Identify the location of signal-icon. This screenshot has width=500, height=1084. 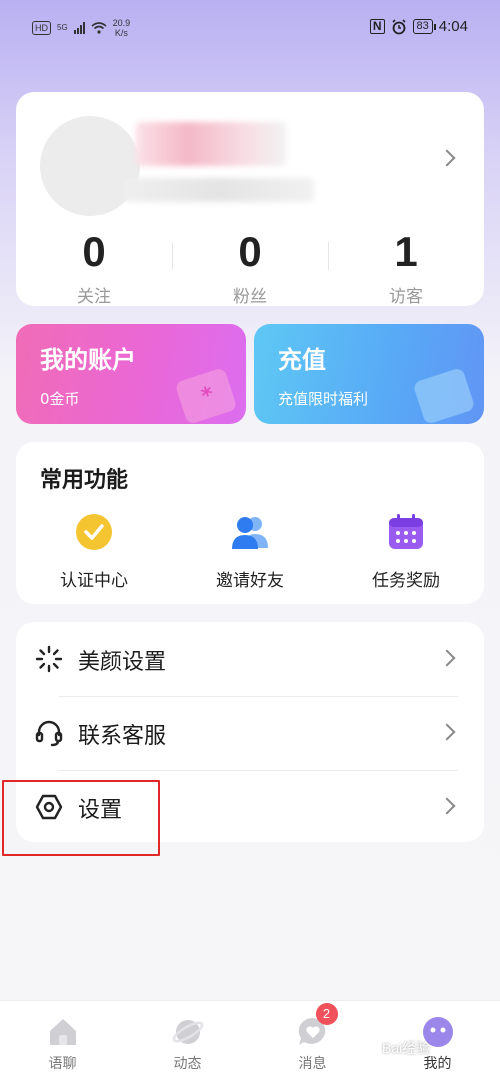
(79, 28).